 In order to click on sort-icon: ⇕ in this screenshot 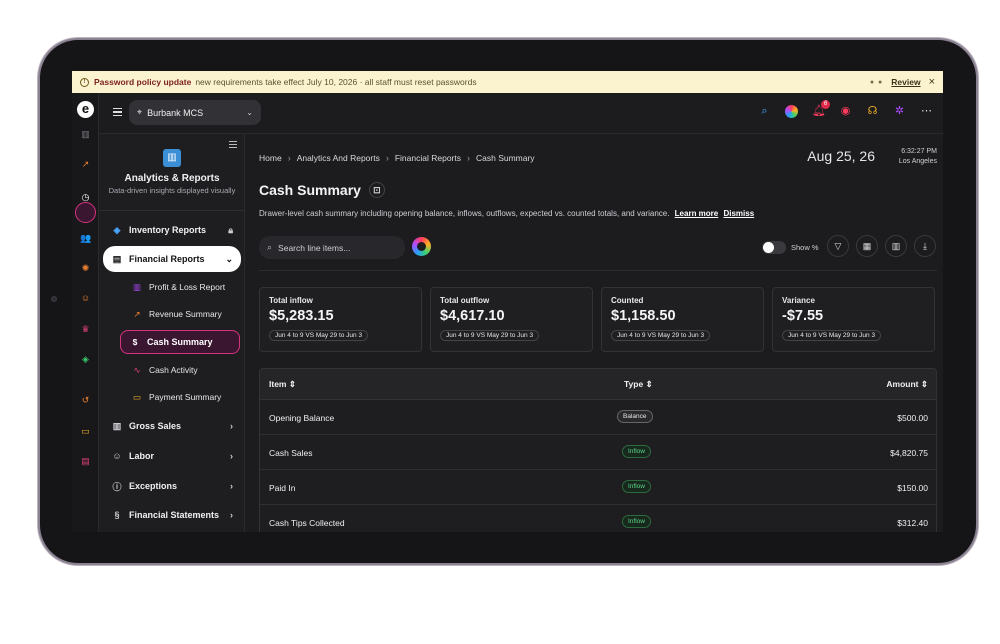, I will do `click(649, 384)`.